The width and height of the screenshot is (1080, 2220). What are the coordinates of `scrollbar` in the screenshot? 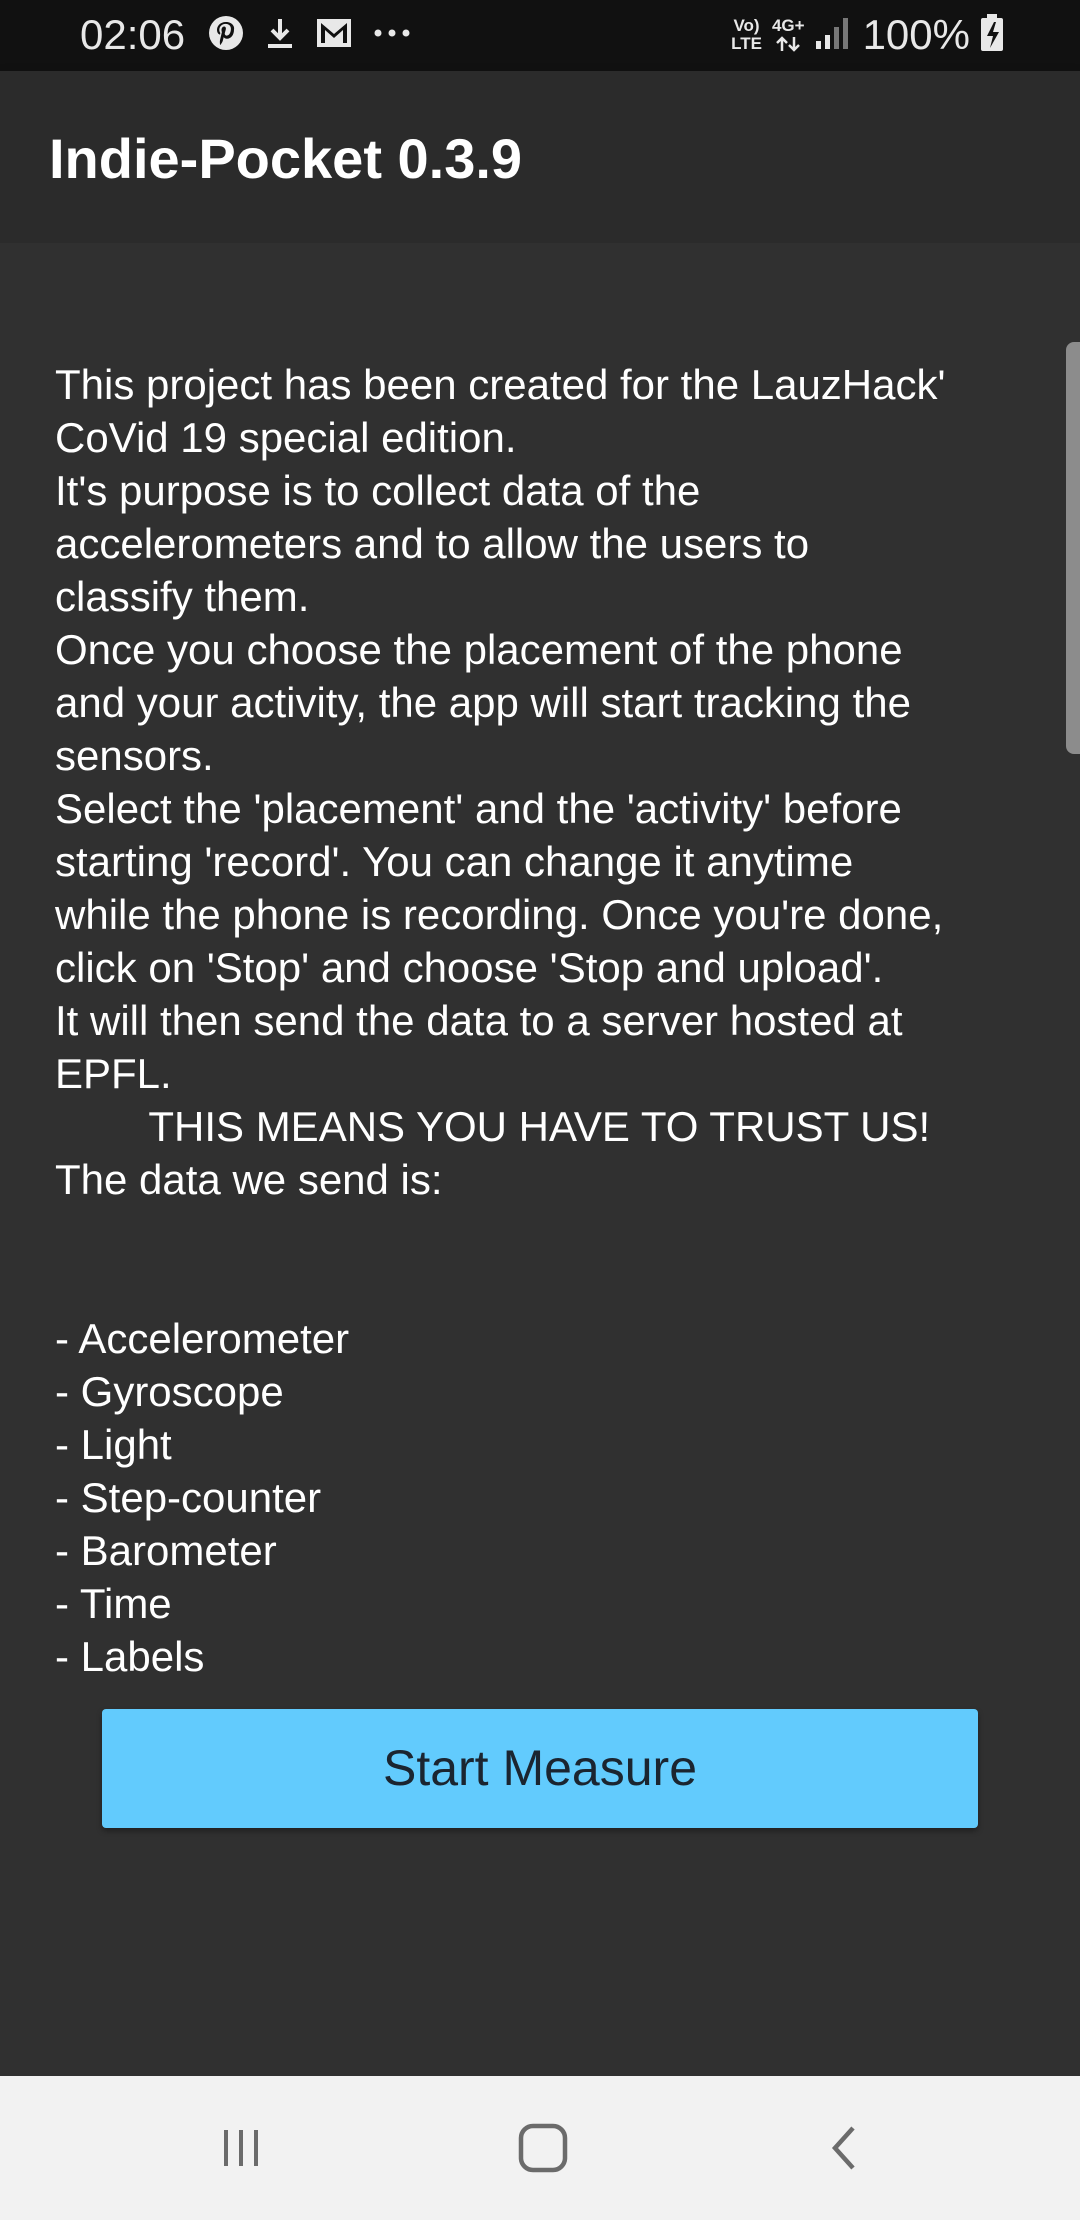 It's located at (1073, 548).